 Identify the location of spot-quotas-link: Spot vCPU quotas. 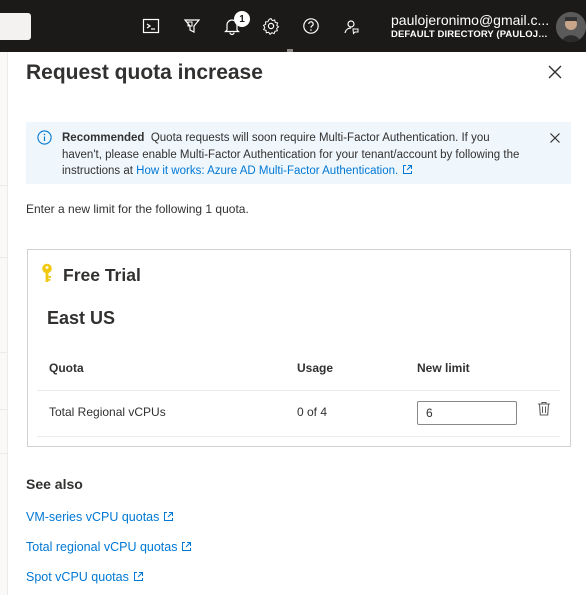
(85, 577).